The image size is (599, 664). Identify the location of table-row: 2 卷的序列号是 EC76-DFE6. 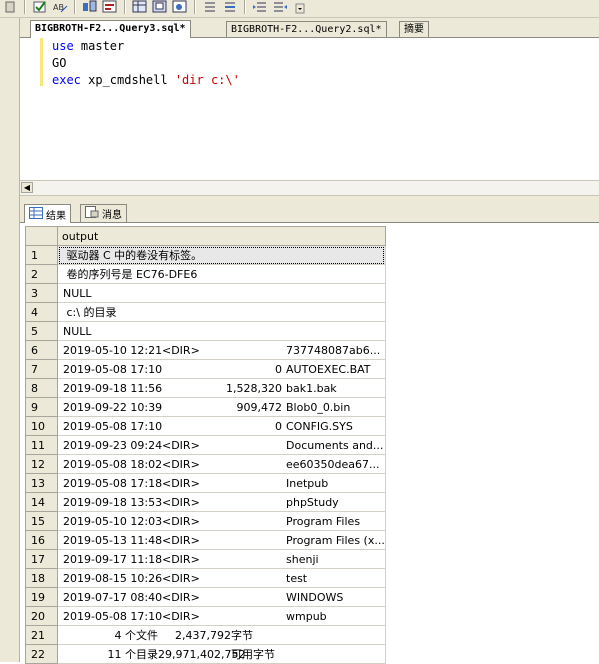
(205, 274).